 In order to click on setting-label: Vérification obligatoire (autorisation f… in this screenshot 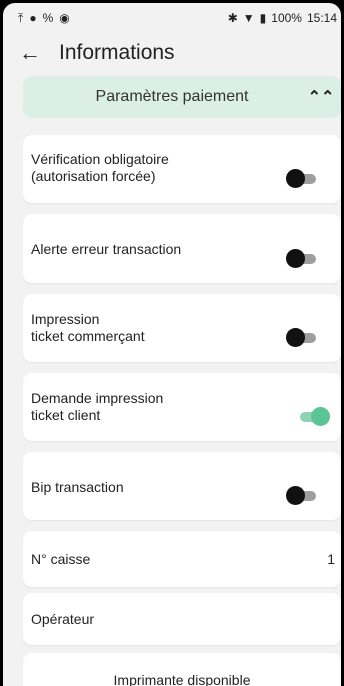, I will do `click(100, 167)`.